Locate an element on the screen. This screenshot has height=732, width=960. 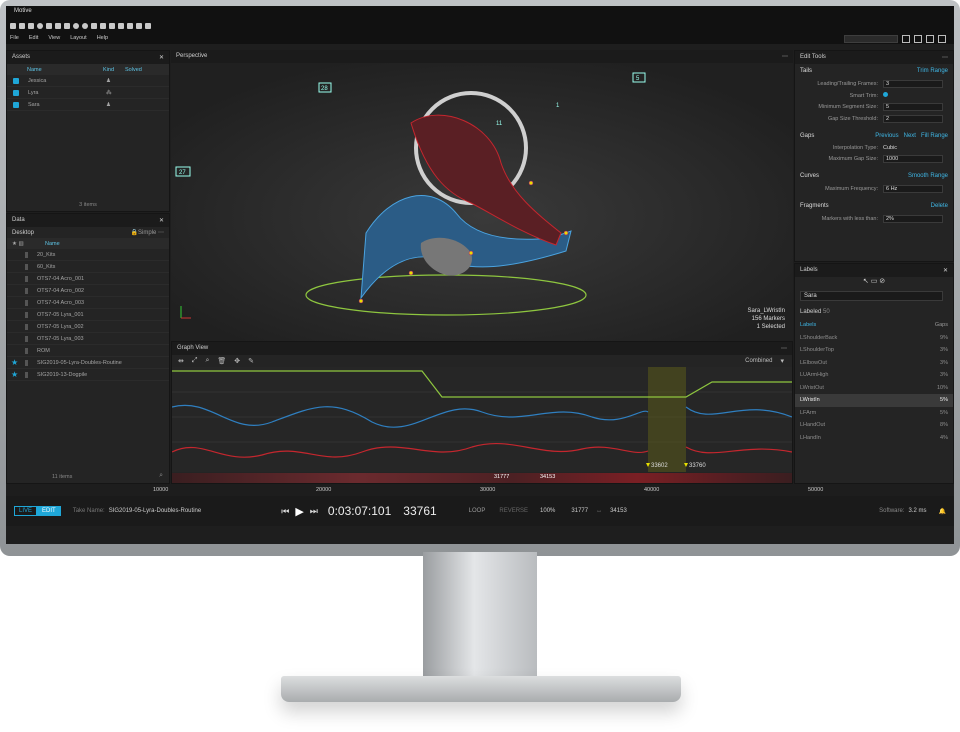
info-icon is located at coordinates (85, 25).